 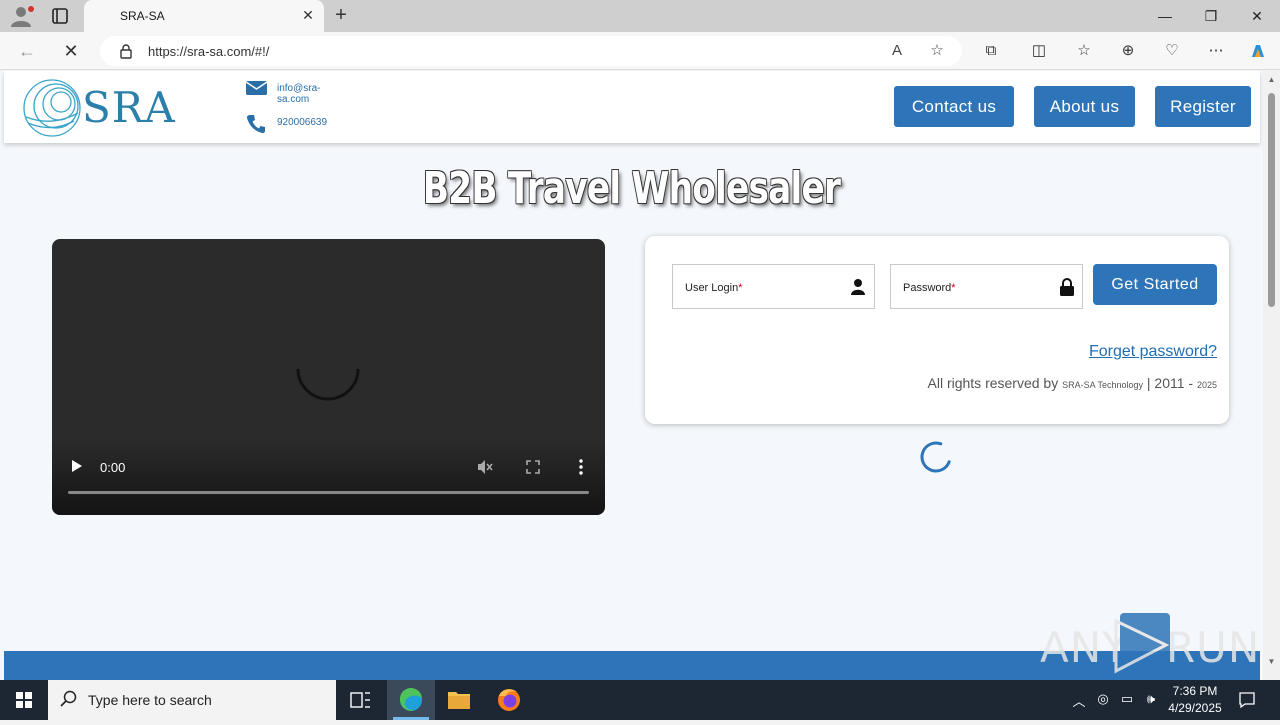 What do you see at coordinates (411, 700) in the screenshot?
I see `edge-taskbar-icon` at bounding box center [411, 700].